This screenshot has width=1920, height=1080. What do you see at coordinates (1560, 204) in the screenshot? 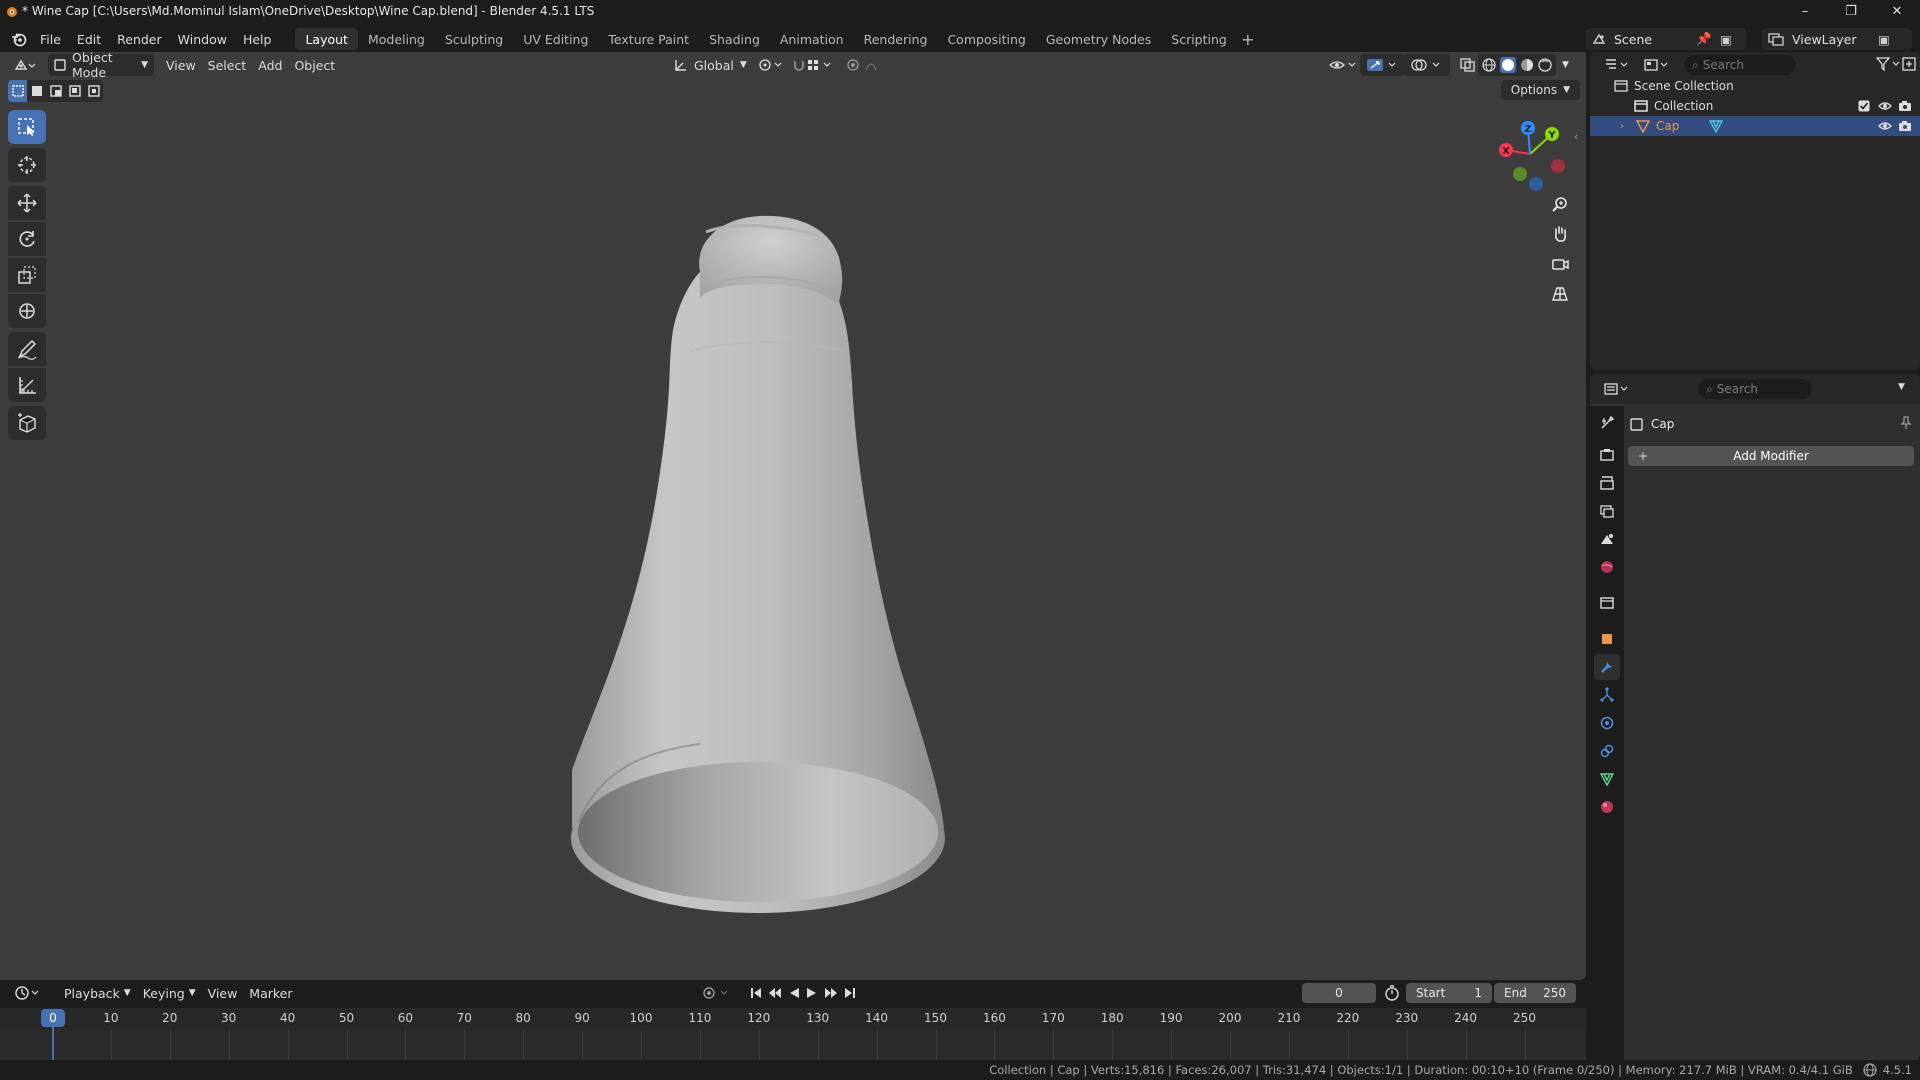
I see `zoom-icon` at bounding box center [1560, 204].